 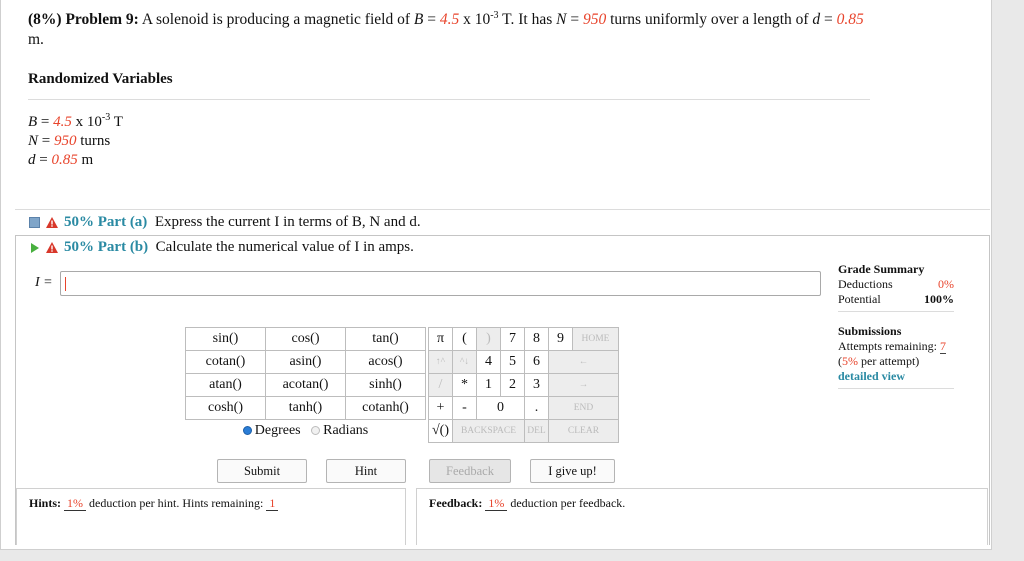 What do you see at coordinates (440, 431) in the screenshot?
I see `key-sqrt: √()` at bounding box center [440, 431].